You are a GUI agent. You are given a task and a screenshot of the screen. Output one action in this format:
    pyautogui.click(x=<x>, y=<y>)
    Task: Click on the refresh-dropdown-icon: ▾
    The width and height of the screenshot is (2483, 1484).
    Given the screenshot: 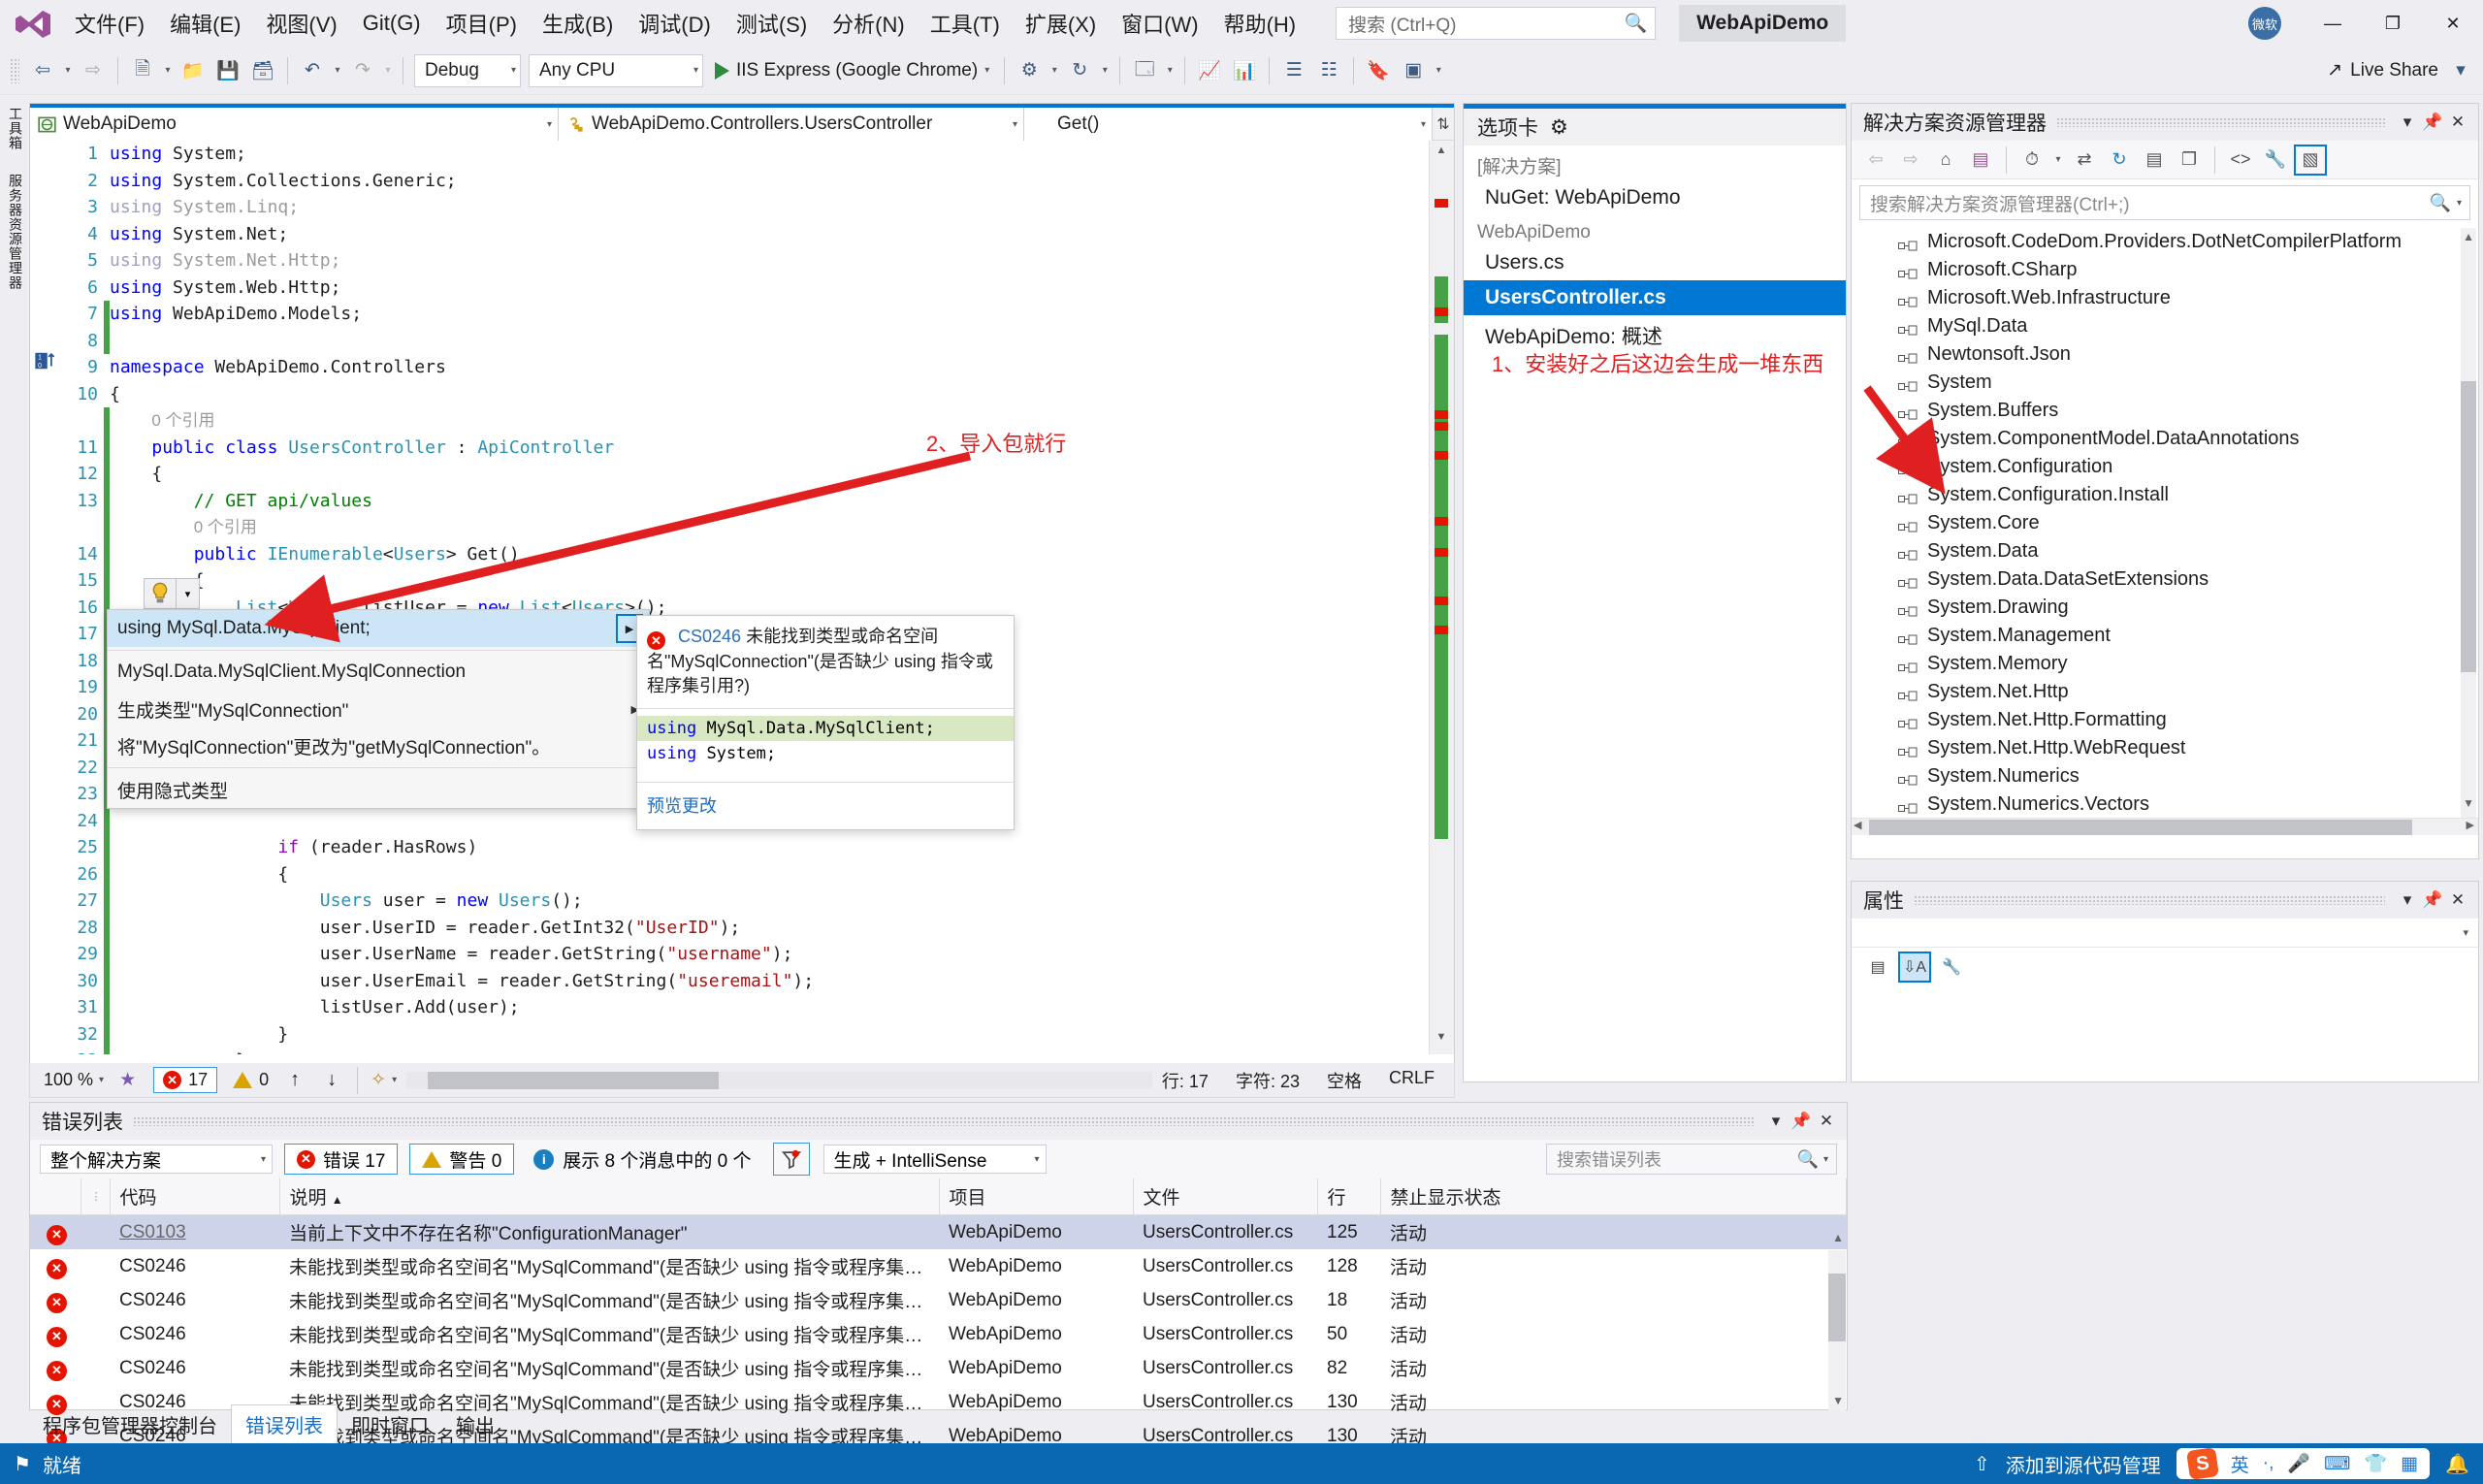 What is the action you would take?
    pyautogui.click(x=1105, y=70)
    